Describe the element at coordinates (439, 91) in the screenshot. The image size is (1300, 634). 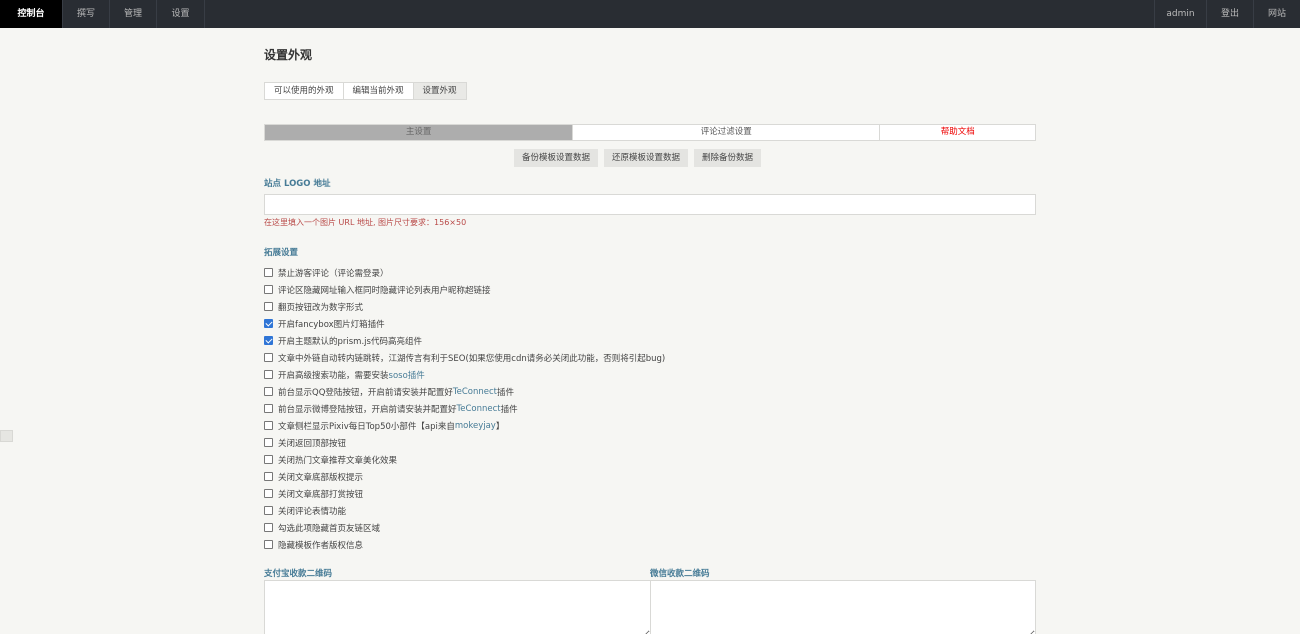
I see `subtab-theme-settings: 设置外观` at that location.